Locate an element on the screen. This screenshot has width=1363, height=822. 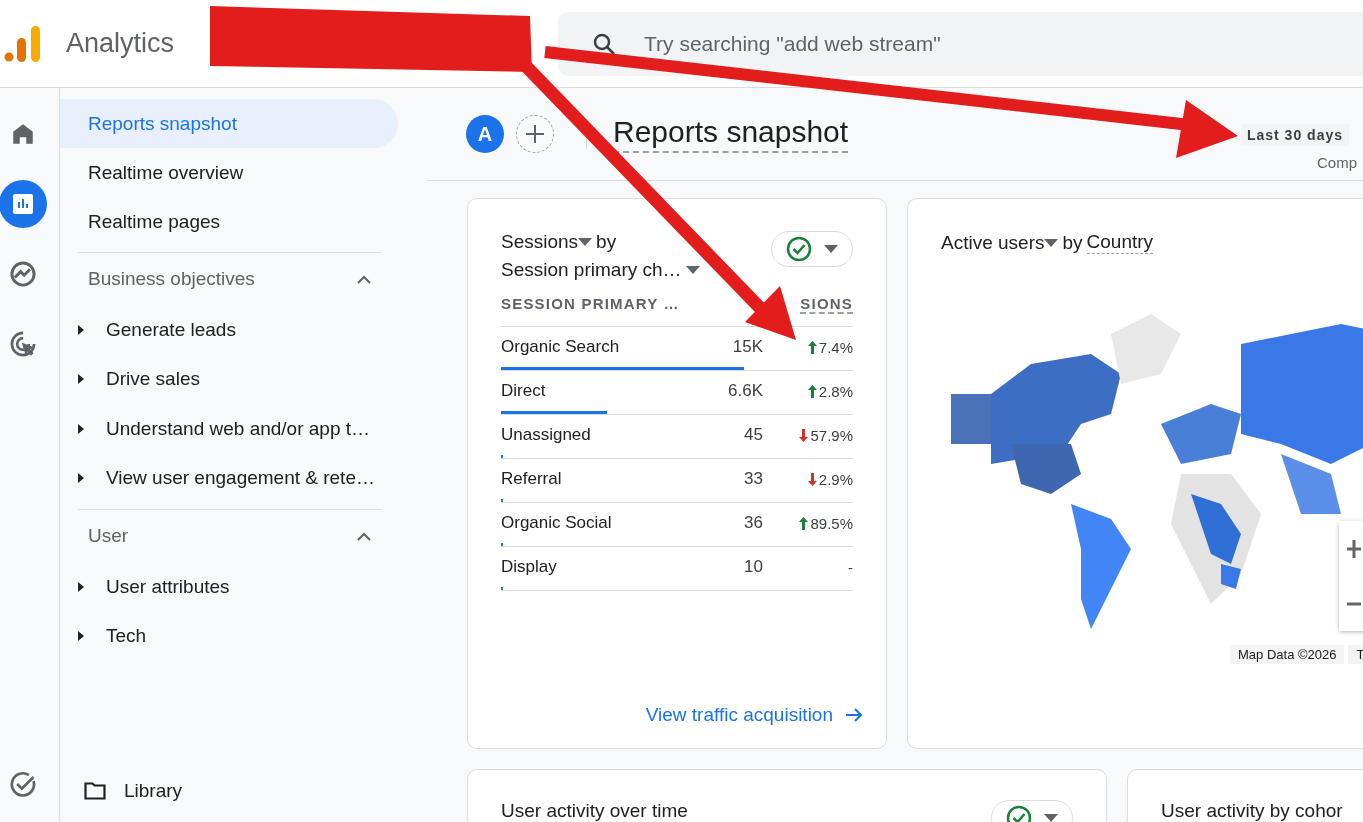
section-title: User is located at coordinates (108, 536).